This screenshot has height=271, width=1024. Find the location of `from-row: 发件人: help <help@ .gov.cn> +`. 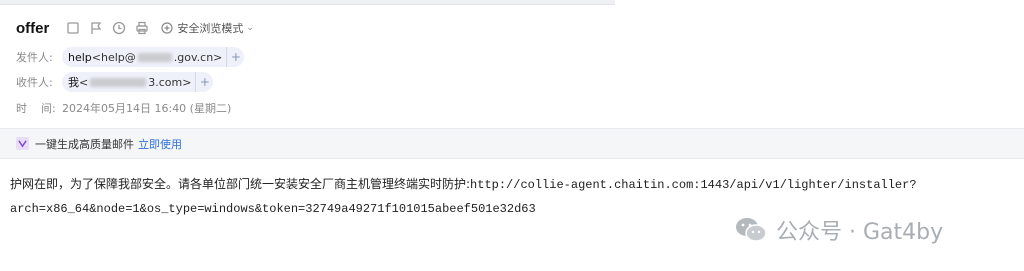

from-row: 发件人: help <help@ .gov.cn> + is located at coordinates (130, 57).